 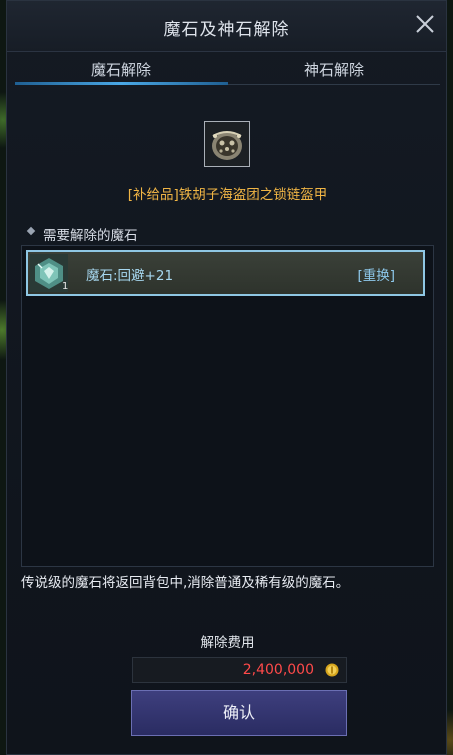 I want to click on title-bar: 魔石及神石解除, so click(x=226, y=26).